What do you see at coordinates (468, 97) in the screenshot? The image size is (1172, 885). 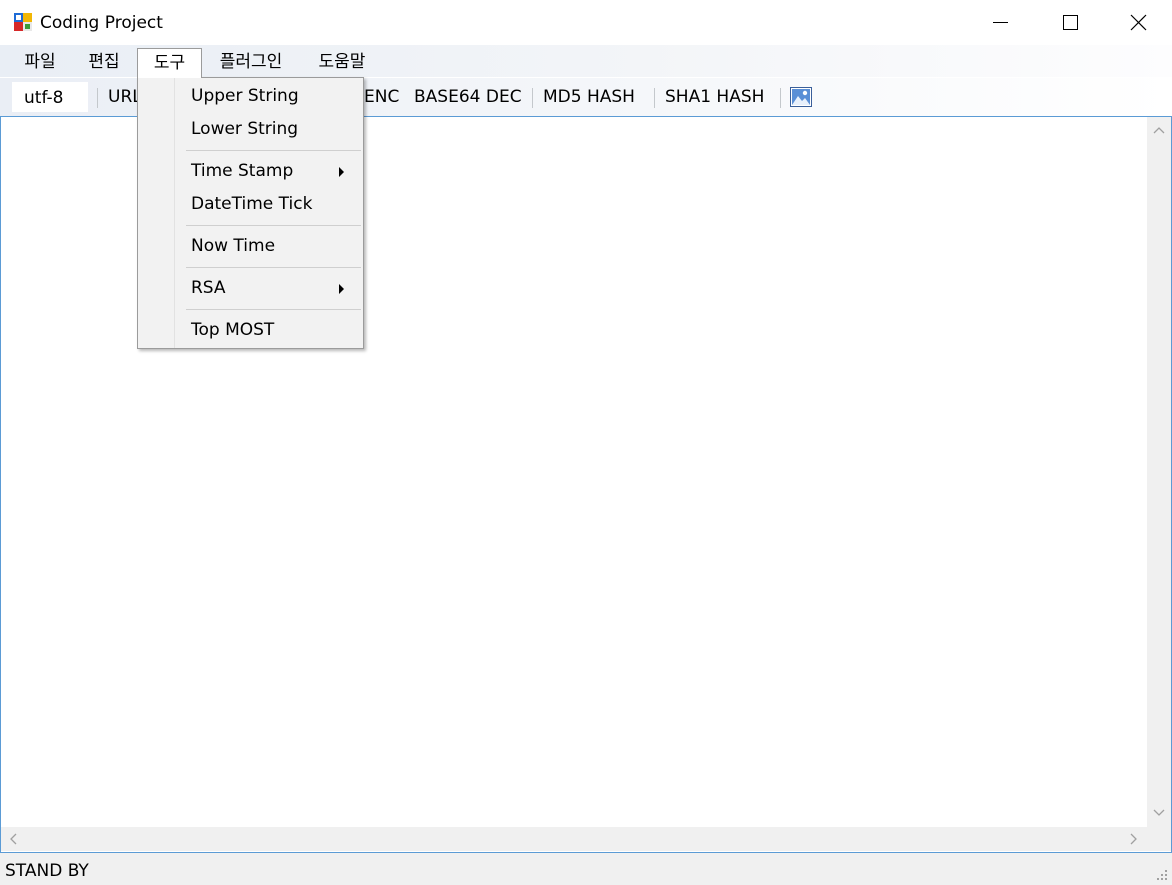 I see `base64-dec-button: BASE64 DEC` at bounding box center [468, 97].